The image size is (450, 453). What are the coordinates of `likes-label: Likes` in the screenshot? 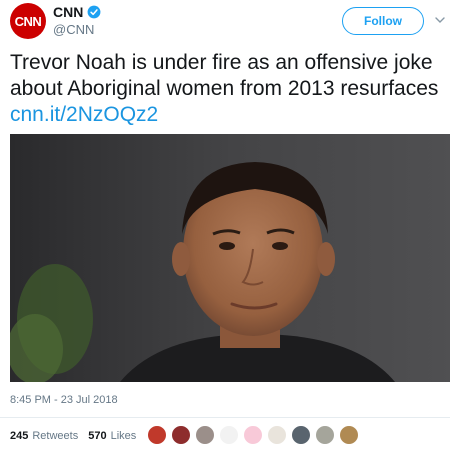 It's located at (124, 436).